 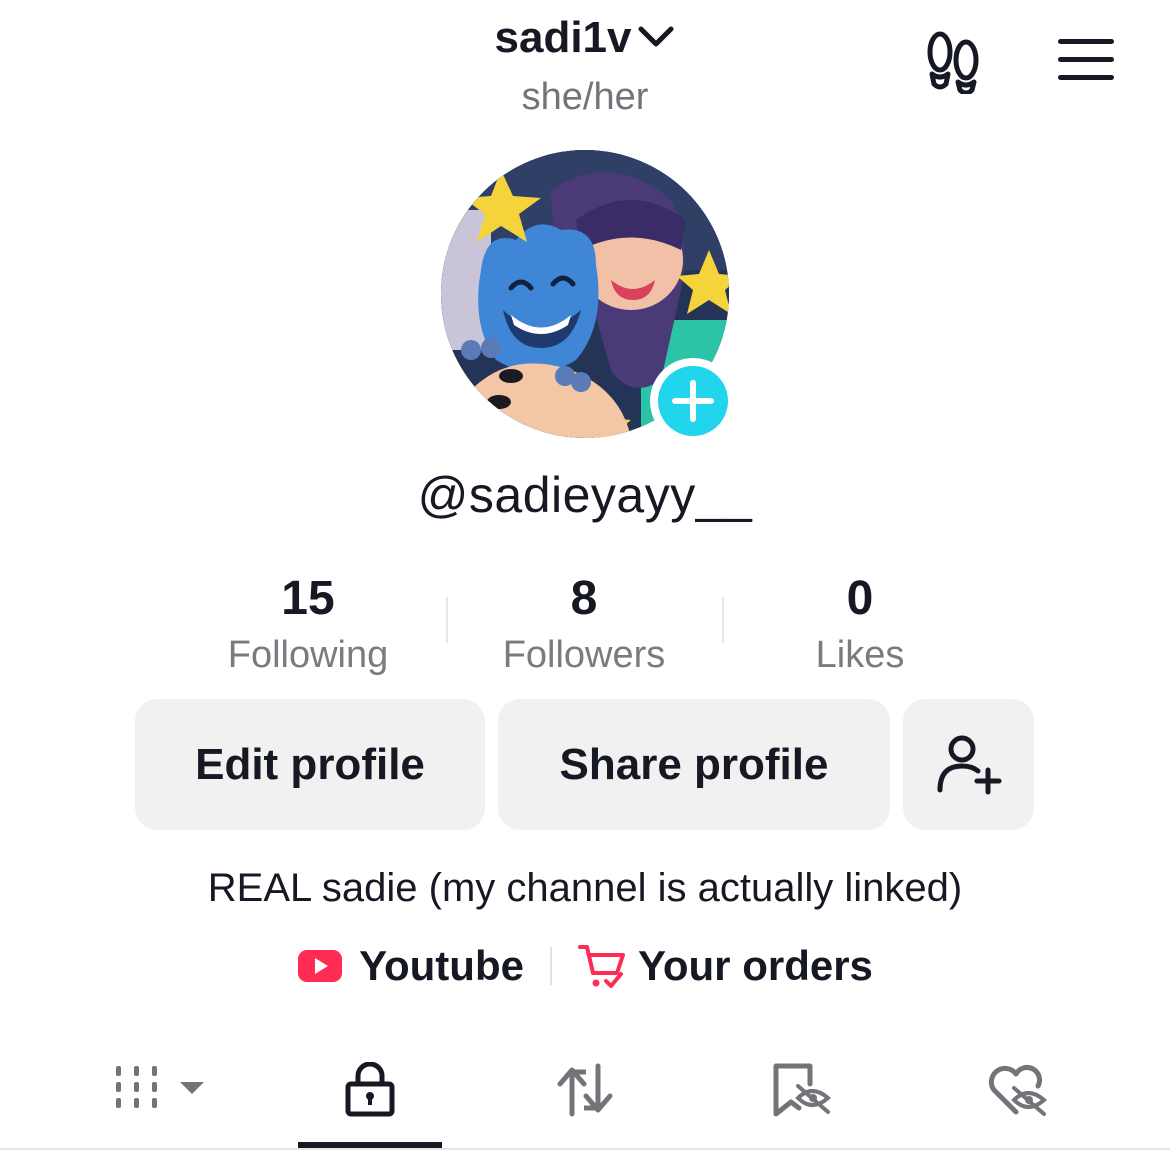 I want to click on stat-following: 15 Following, so click(x=308, y=626).